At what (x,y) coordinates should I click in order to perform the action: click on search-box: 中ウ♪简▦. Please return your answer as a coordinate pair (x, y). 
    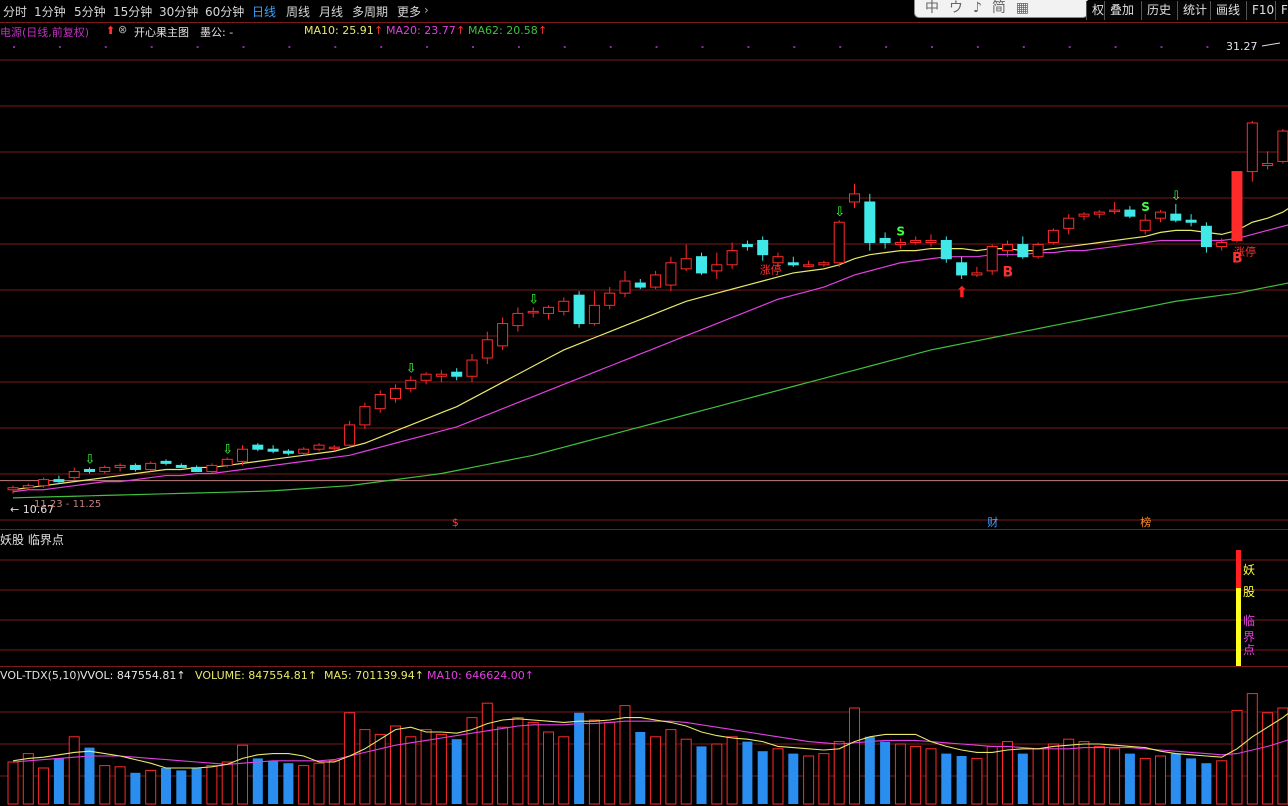
    Looking at the image, I should click on (1001, 9).